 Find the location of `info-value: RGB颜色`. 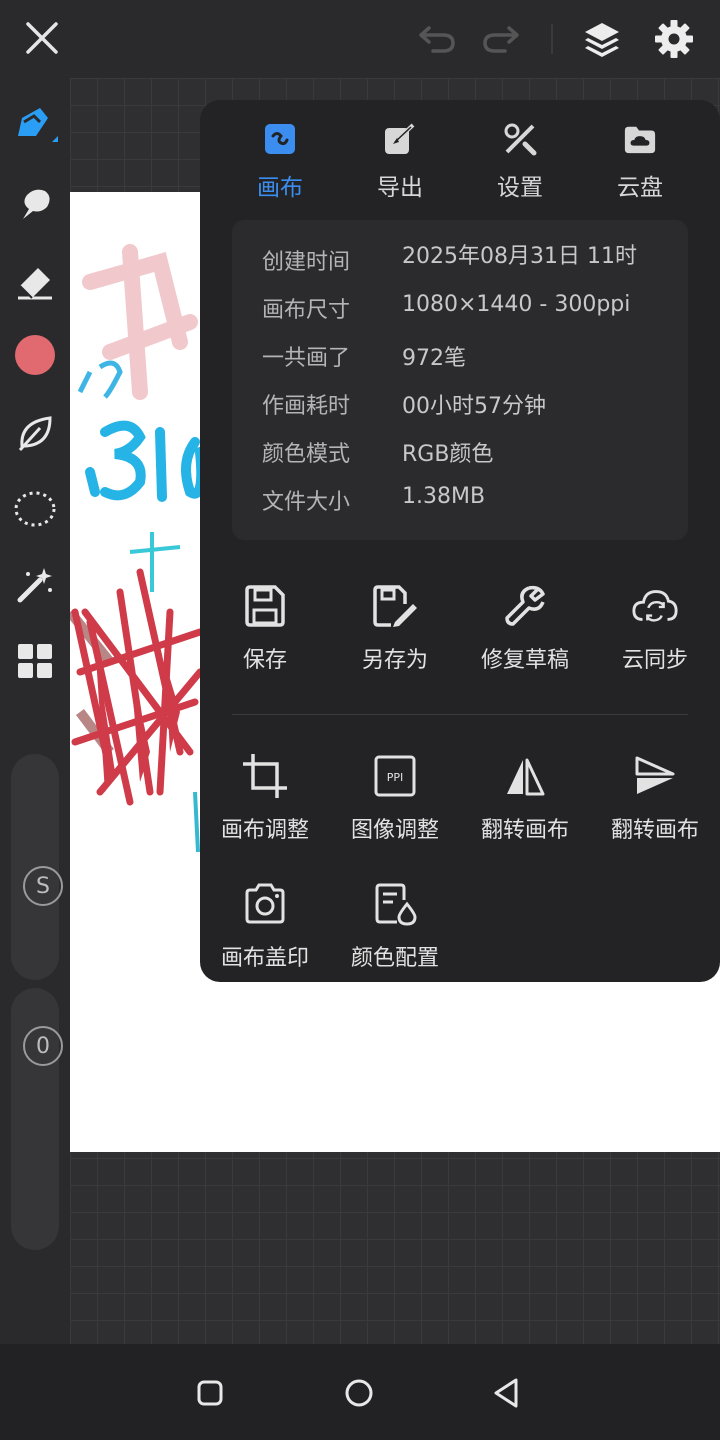

info-value: RGB颜色 is located at coordinates (448, 454).